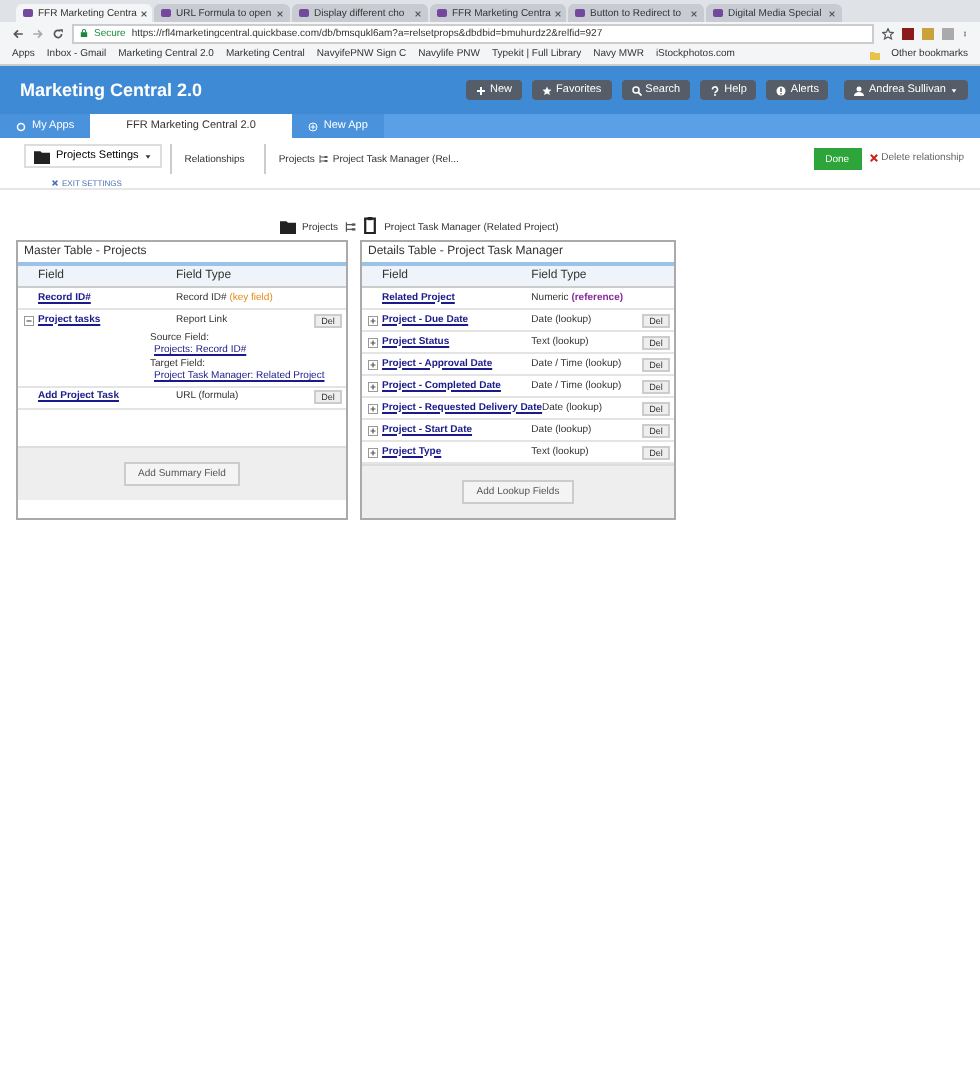 The image size is (980, 1072). I want to click on lock-icon, so click(84, 33).